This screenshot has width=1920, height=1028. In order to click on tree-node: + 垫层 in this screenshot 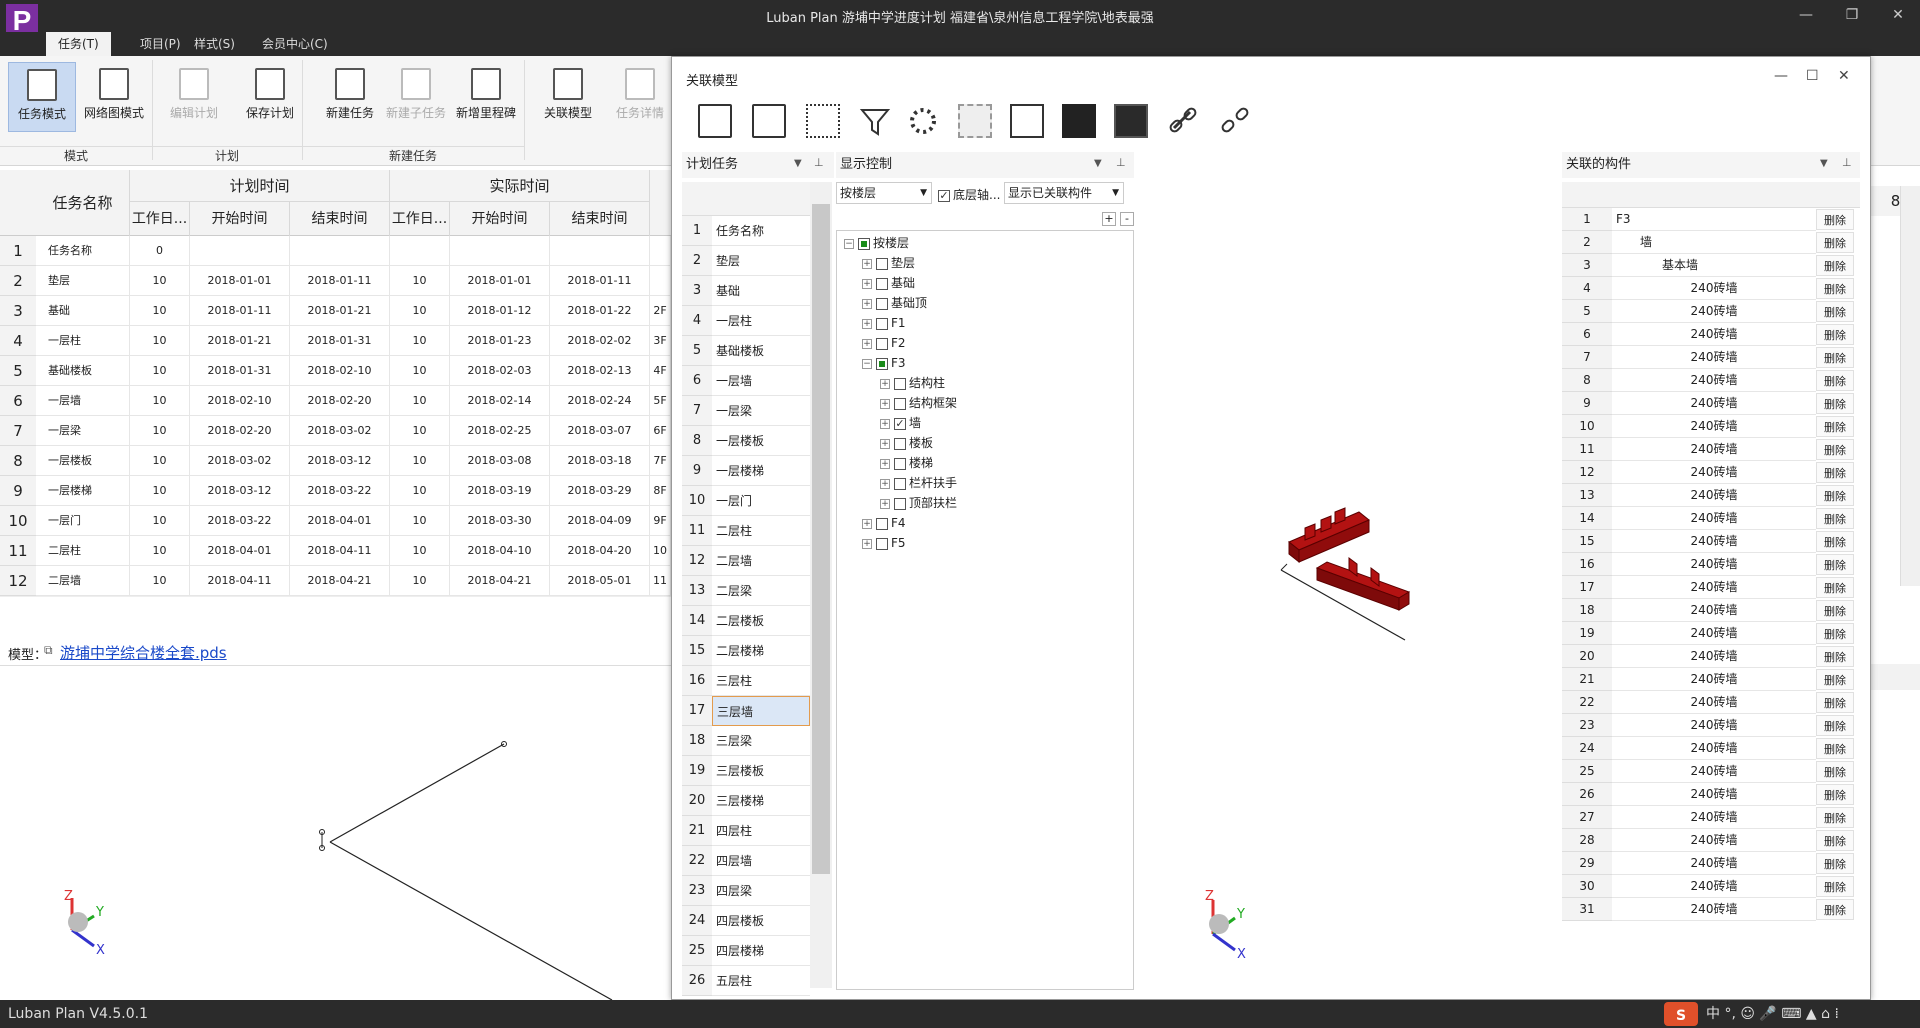, I will do `click(888, 263)`.